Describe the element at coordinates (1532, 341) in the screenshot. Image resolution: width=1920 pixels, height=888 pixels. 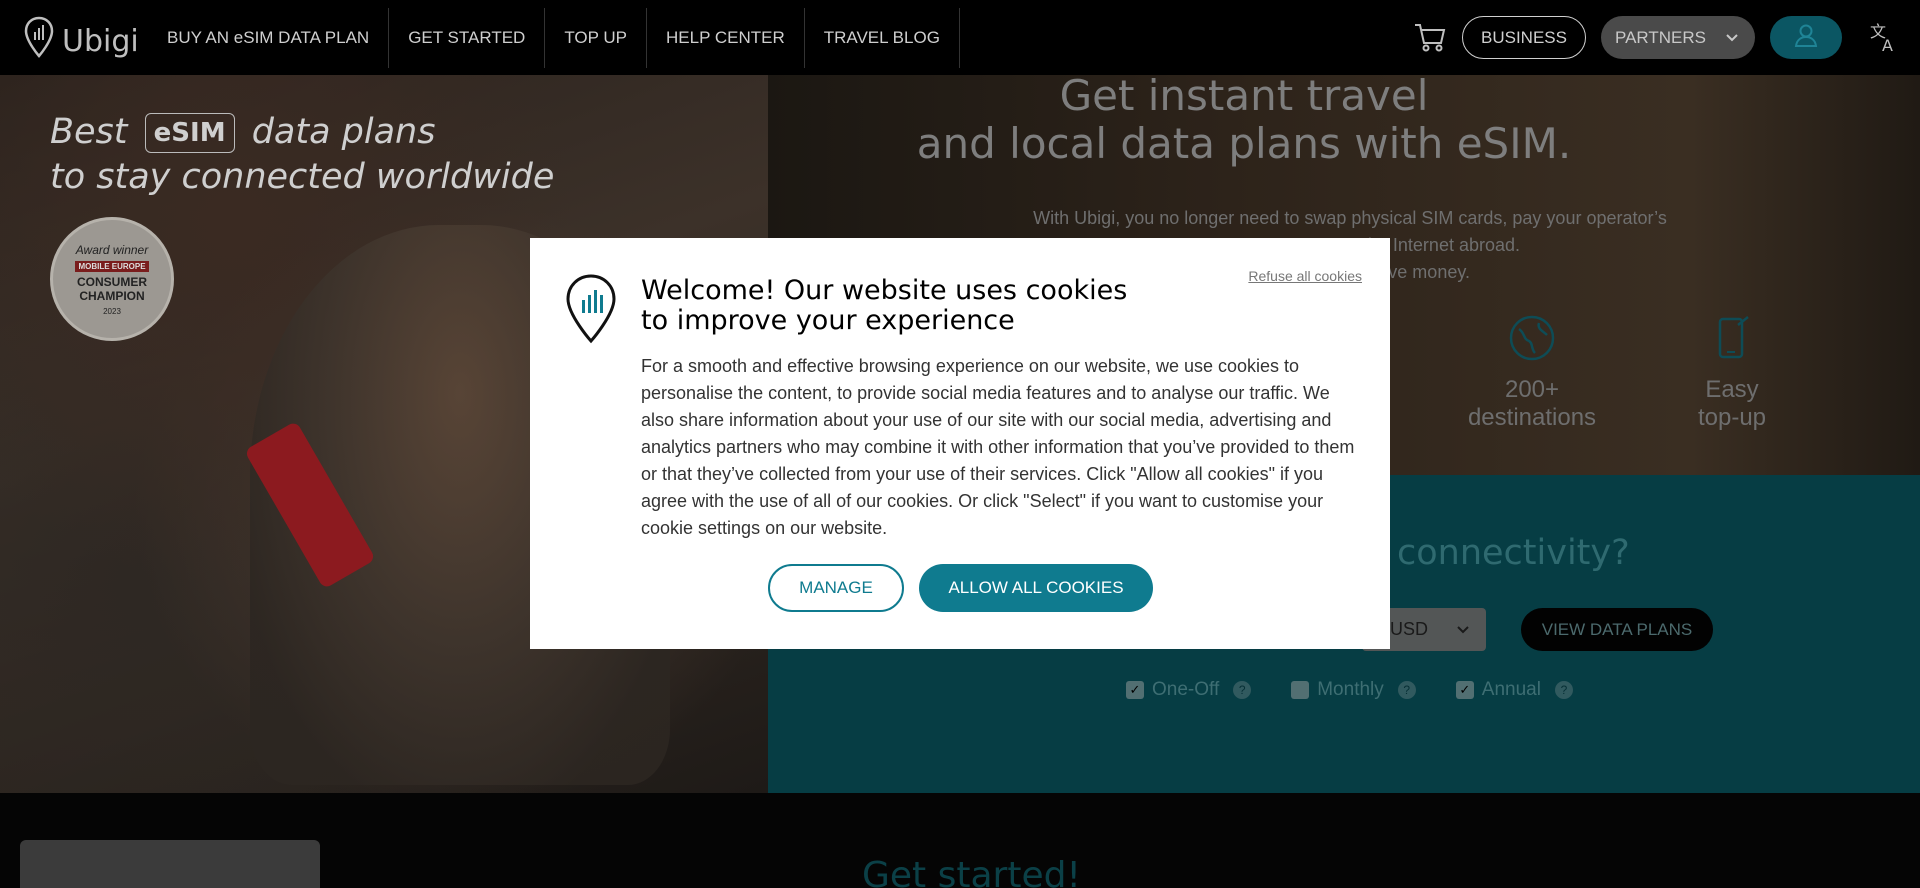
I see `globe-icon` at that location.